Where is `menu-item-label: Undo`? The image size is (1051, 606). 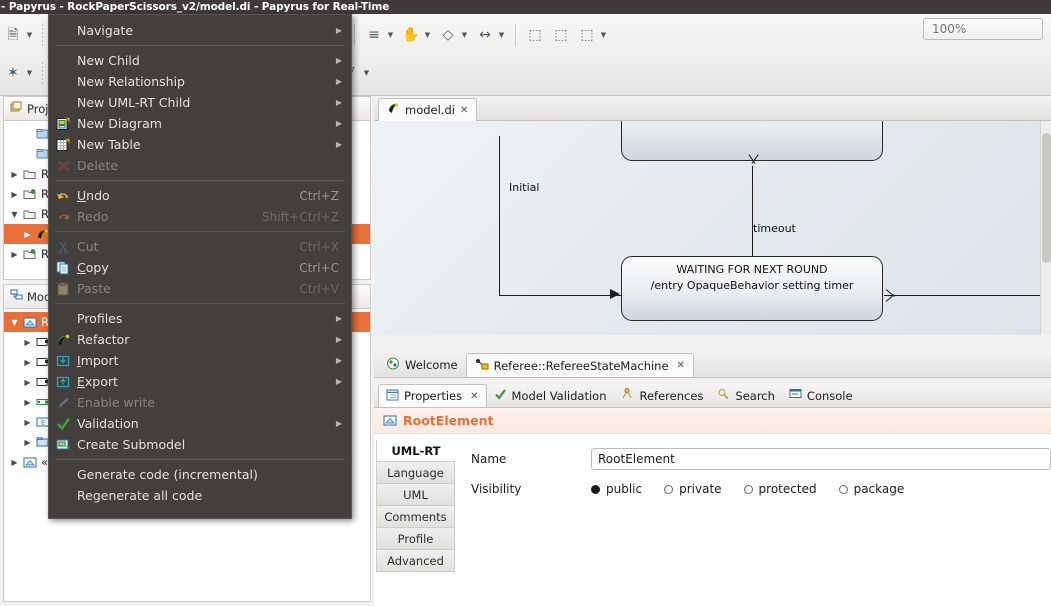
menu-item-label: Undo is located at coordinates (93, 195).